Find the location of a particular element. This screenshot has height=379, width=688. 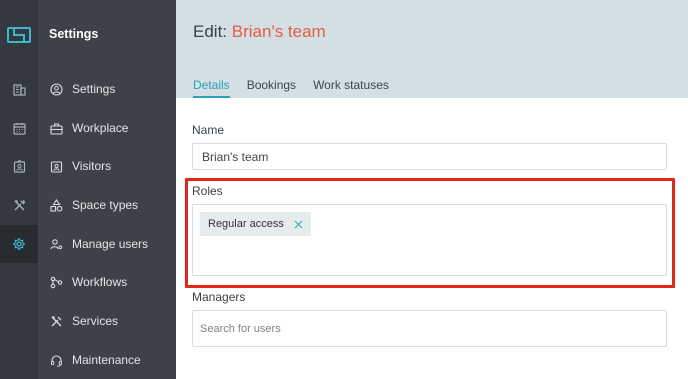

sidebar-item-label: Visitors is located at coordinates (92, 166).